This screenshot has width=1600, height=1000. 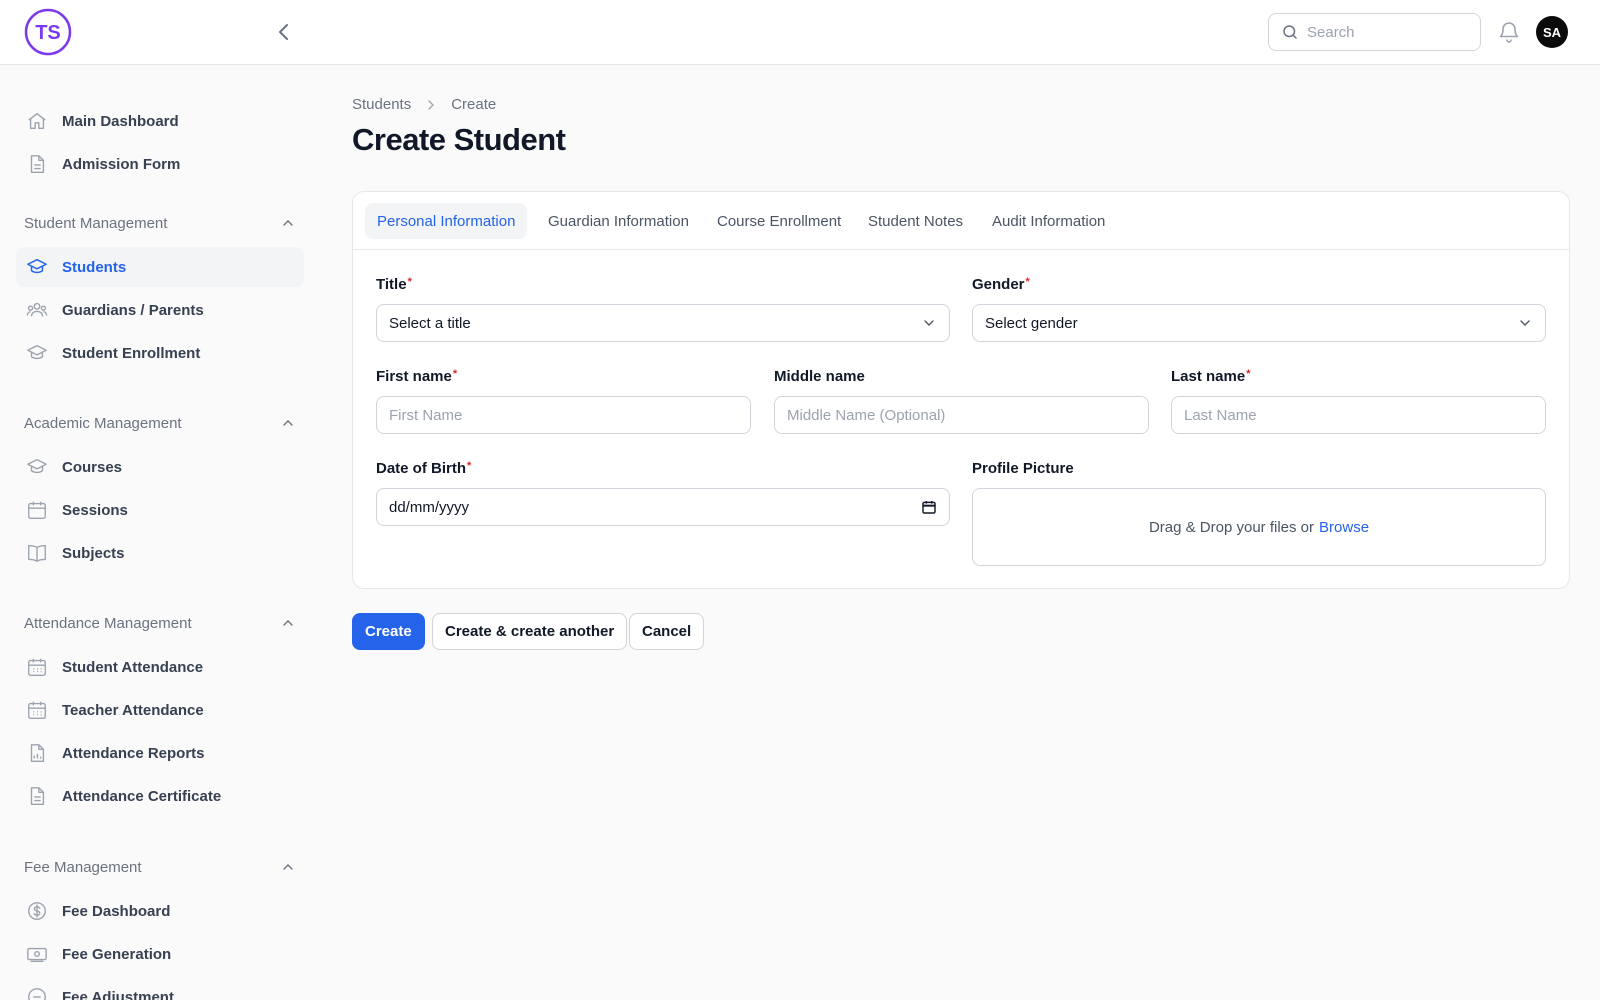 I want to click on sidebar-item-label: Teacher Attendance, so click(x=133, y=710).